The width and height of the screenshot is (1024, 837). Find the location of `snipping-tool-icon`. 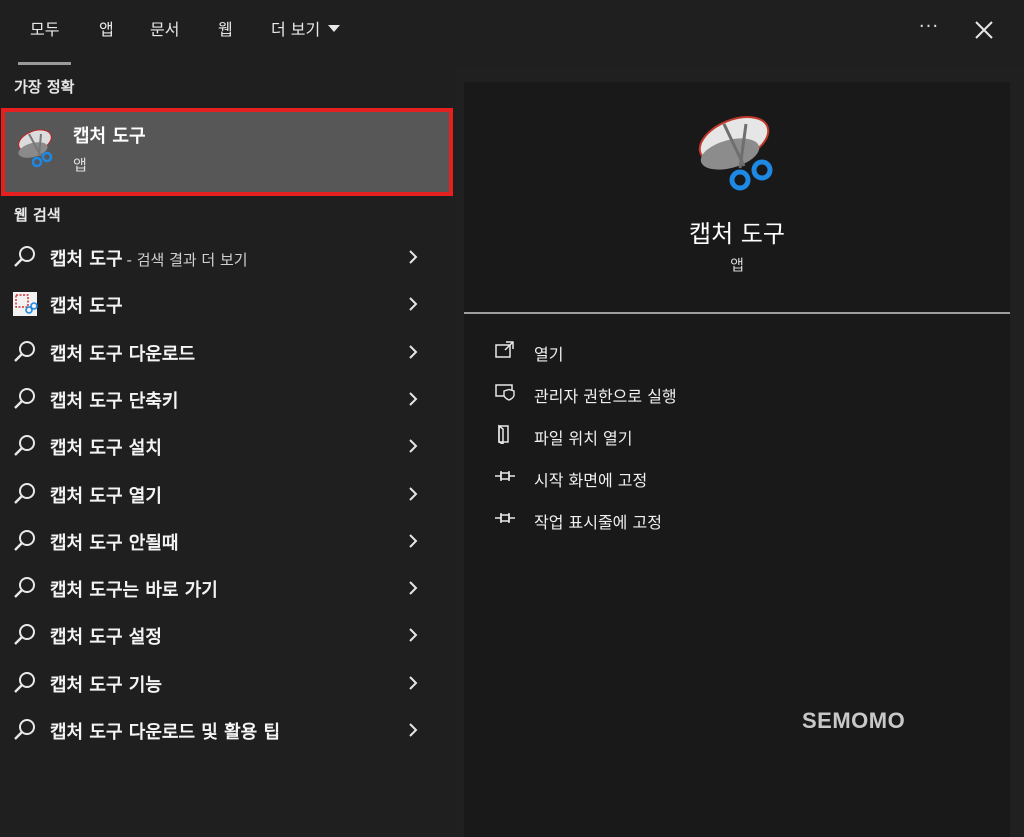

snipping-tool-icon is located at coordinates (35, 148).